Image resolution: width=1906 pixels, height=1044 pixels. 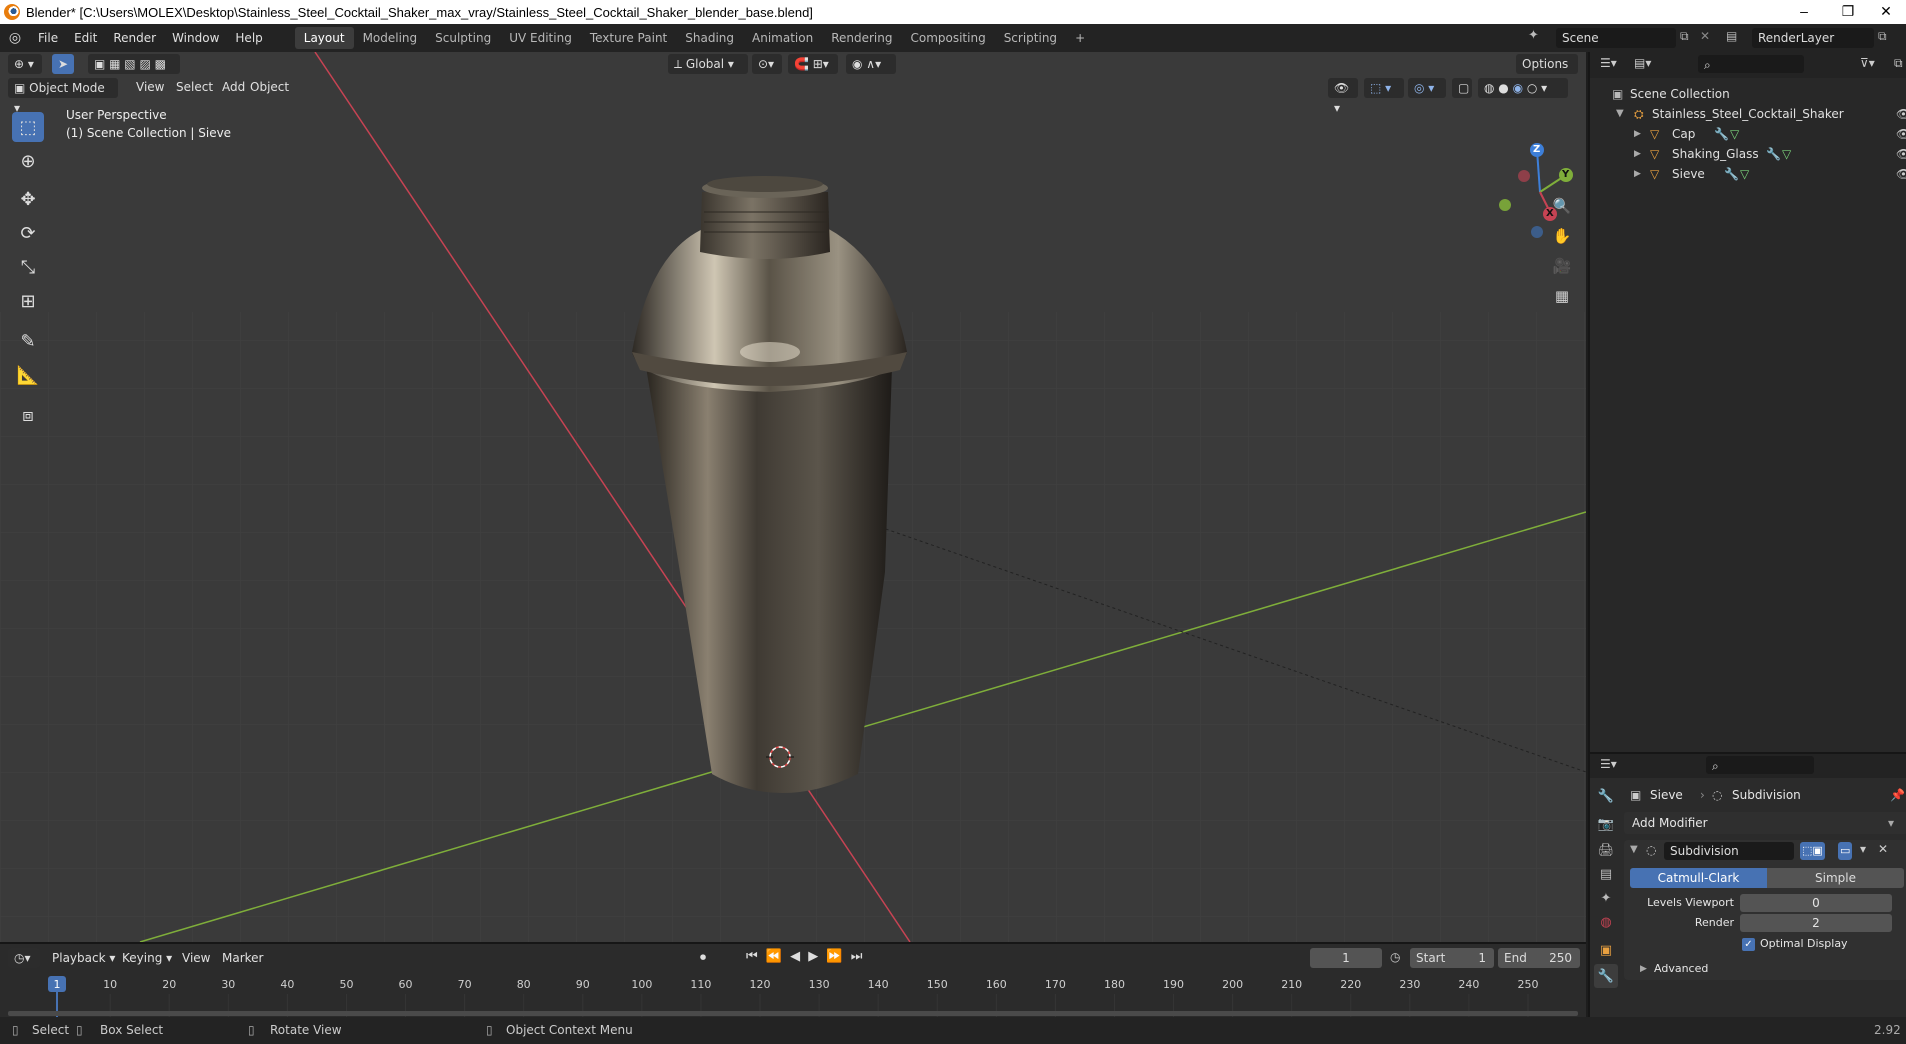 What do you see at coordinates (767, 64) in the screenshot?
I see `pivot-point-dropdown: ⊙▾` at bounding box center [767, 64].